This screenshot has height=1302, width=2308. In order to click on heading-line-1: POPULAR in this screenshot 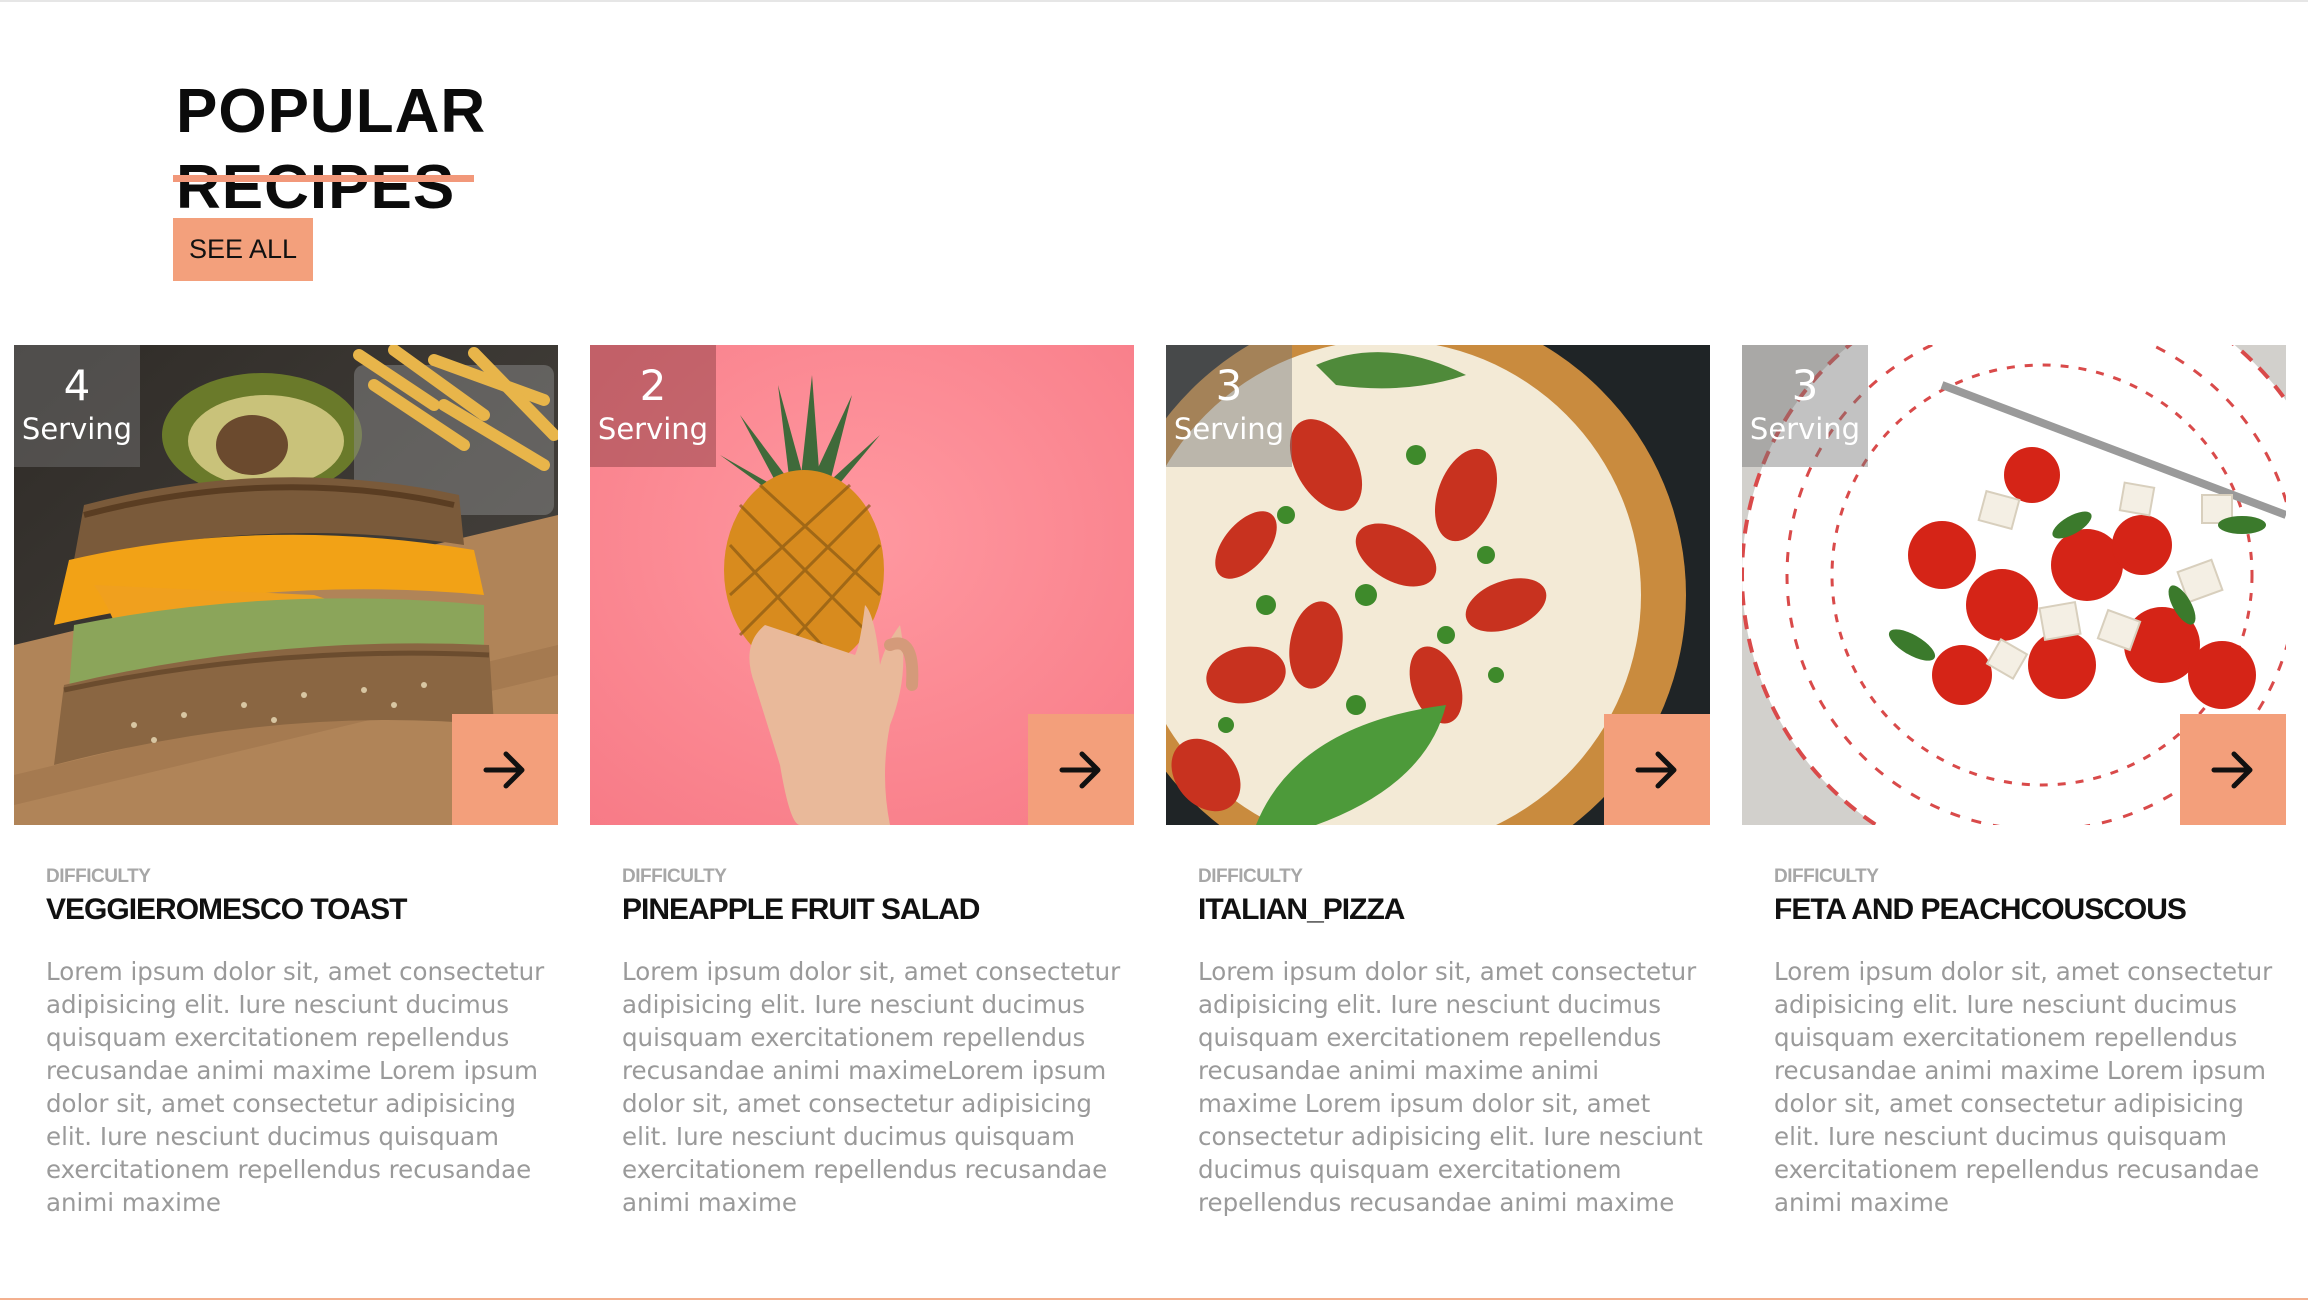, I will do `click(331, 111)`.